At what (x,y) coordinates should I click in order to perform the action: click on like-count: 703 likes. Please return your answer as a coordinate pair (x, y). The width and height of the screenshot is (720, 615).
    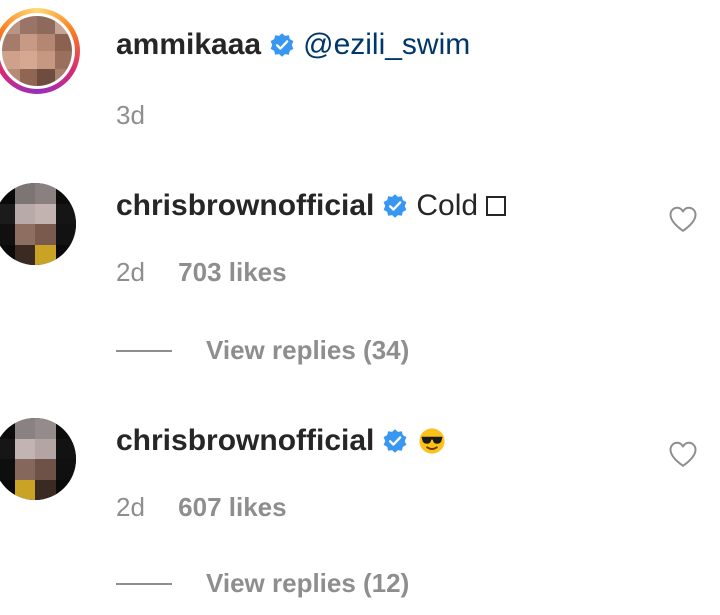
    Looking at the image, I should click on (232, 272).